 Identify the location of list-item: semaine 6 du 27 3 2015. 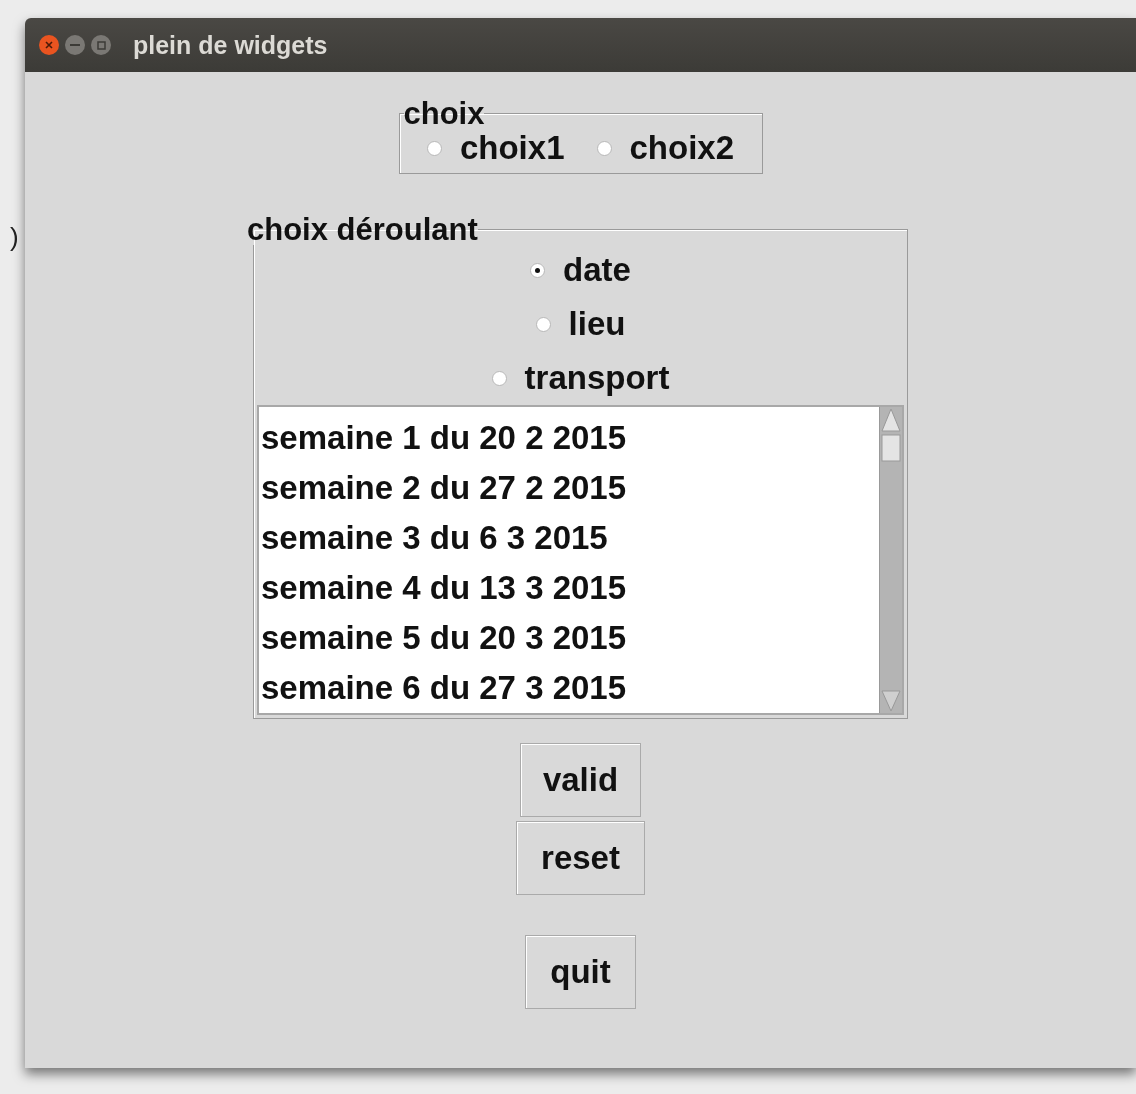
(569, 688).